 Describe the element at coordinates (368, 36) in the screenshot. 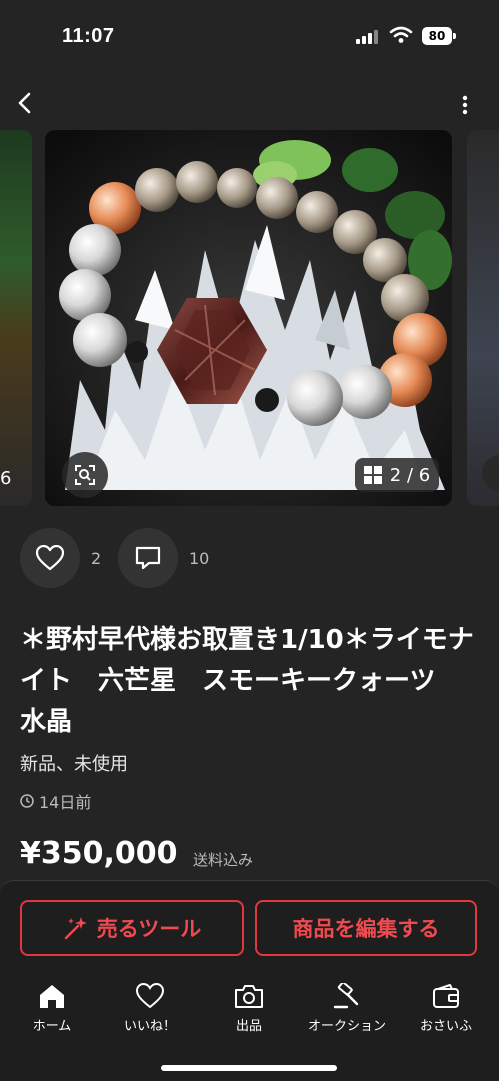

I see `signal-icon` at that location.